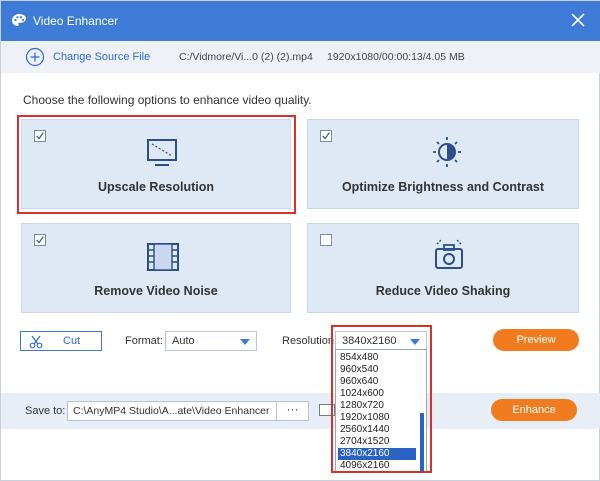 Image resolution: width=600 pixels, height=481 pixels. I want to click on palette-icon, so click(19, 20).